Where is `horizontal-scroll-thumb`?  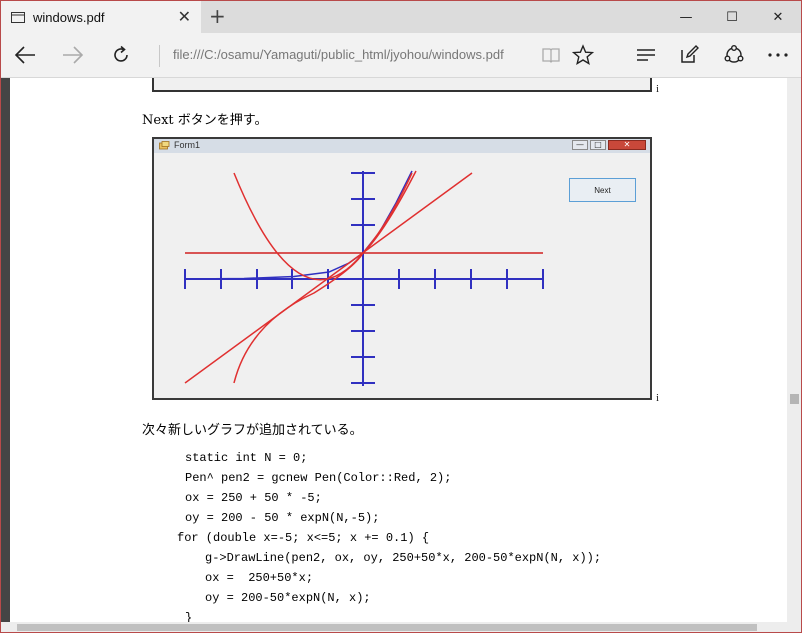 horizontal-scroll-thumb is located at coordinates (387, 627).